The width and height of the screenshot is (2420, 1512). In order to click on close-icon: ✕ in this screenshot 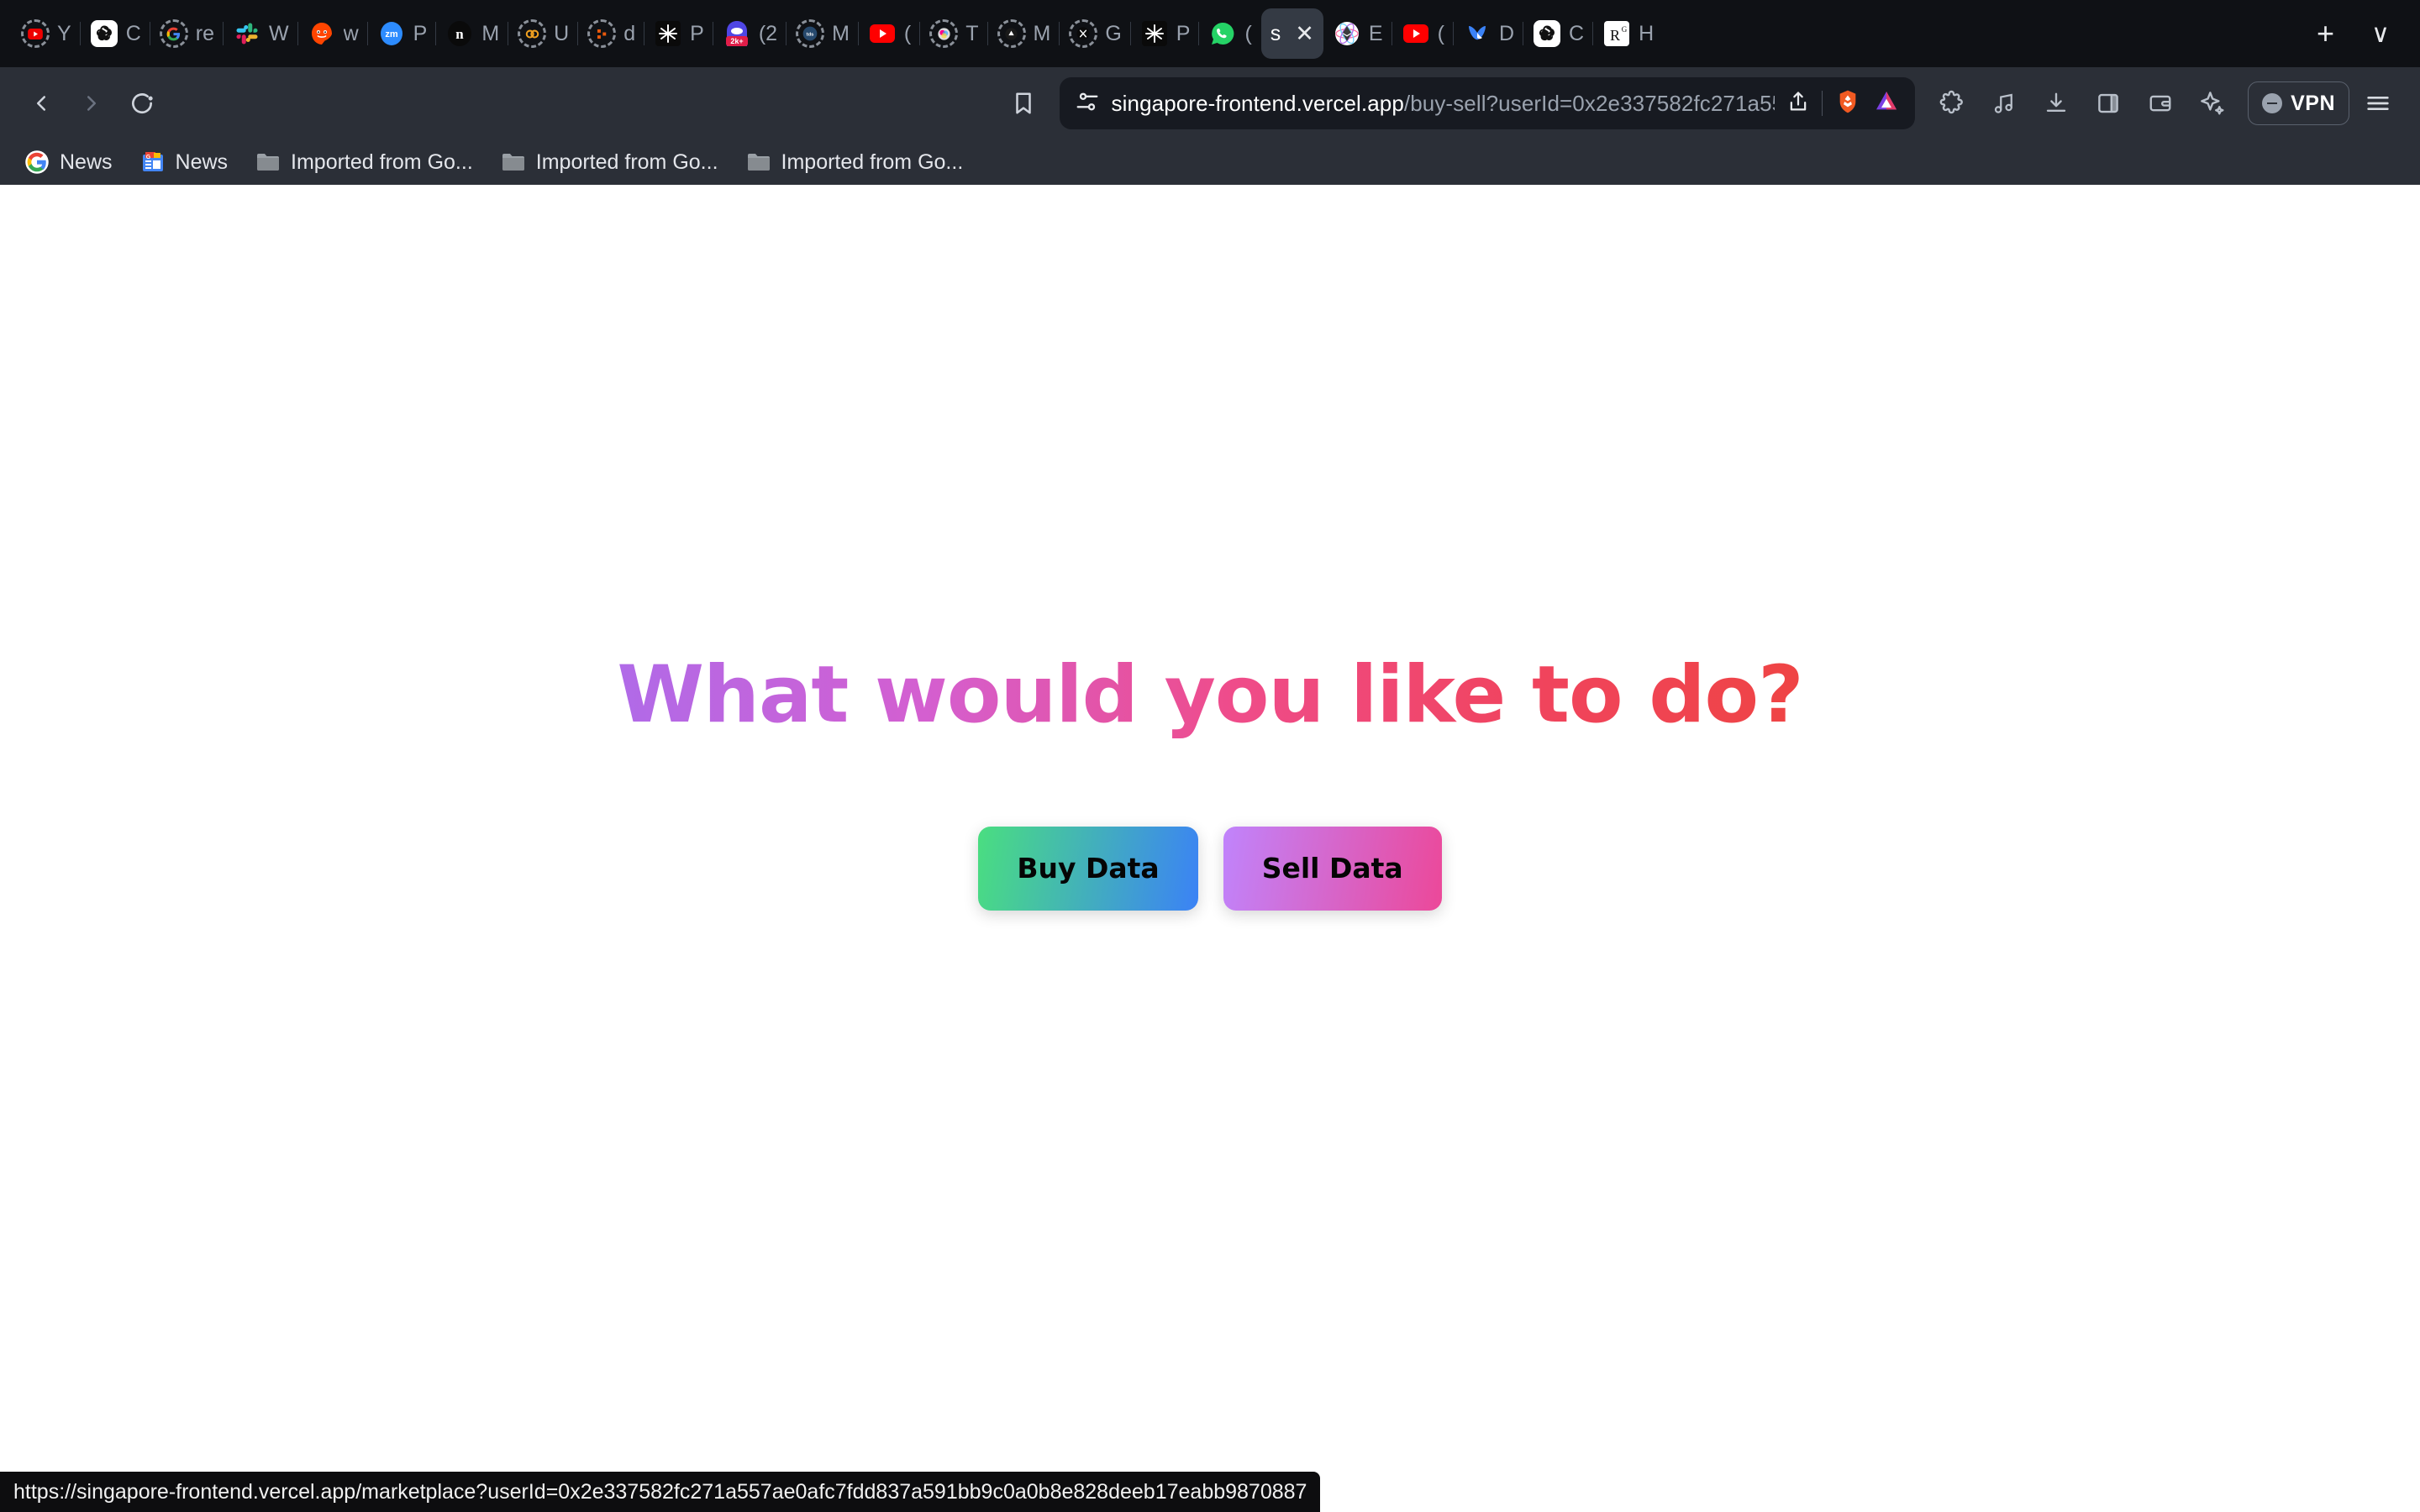, I will do `click(1304, 33)`.